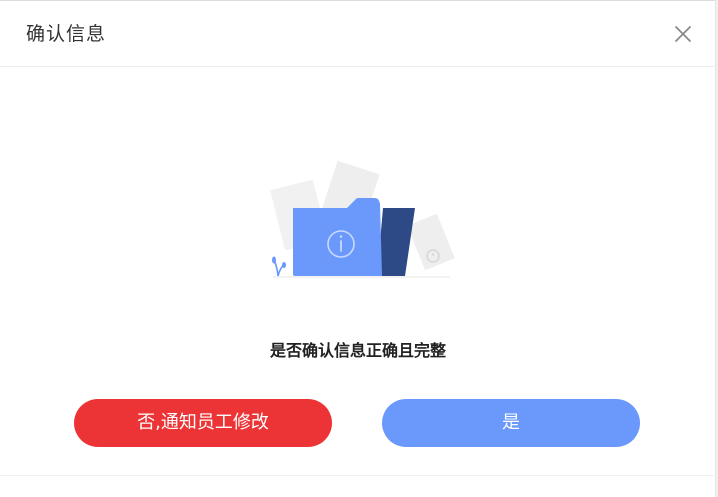  I want to click on dialog-header: 确认信息, so click(358, 34).